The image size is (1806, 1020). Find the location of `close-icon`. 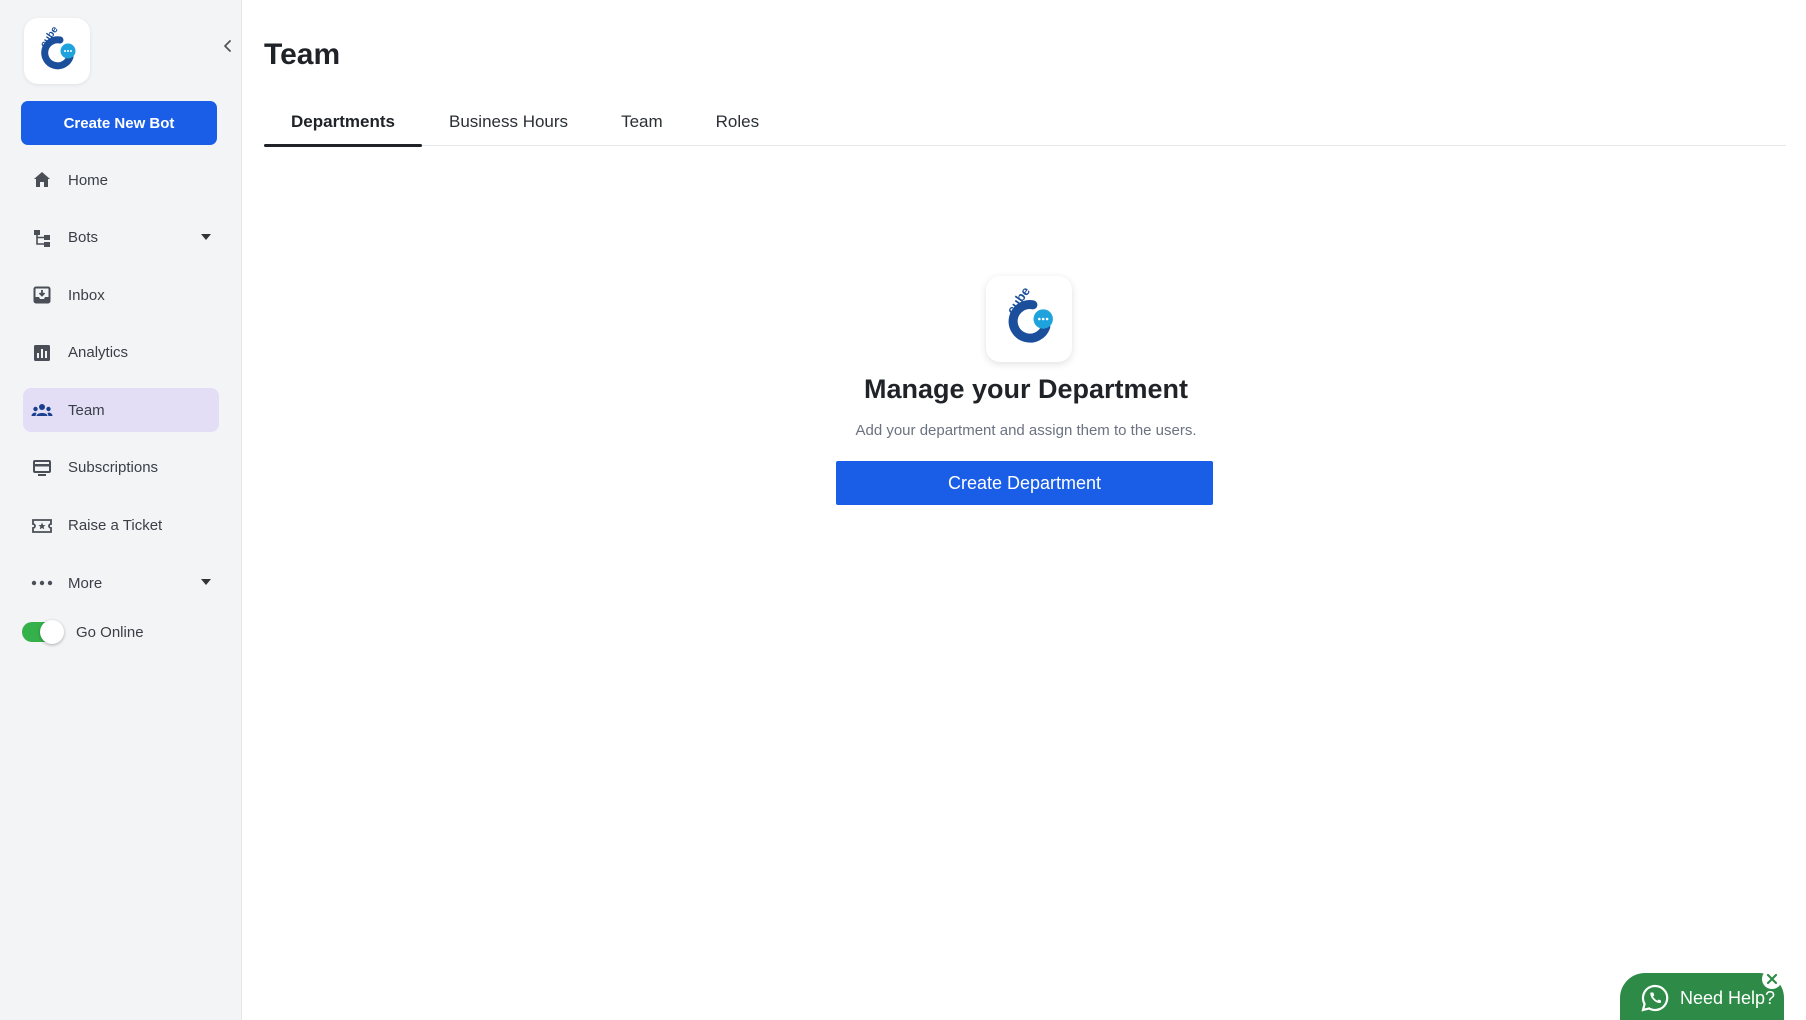

close-icon is located at coordinates (1772, 979).